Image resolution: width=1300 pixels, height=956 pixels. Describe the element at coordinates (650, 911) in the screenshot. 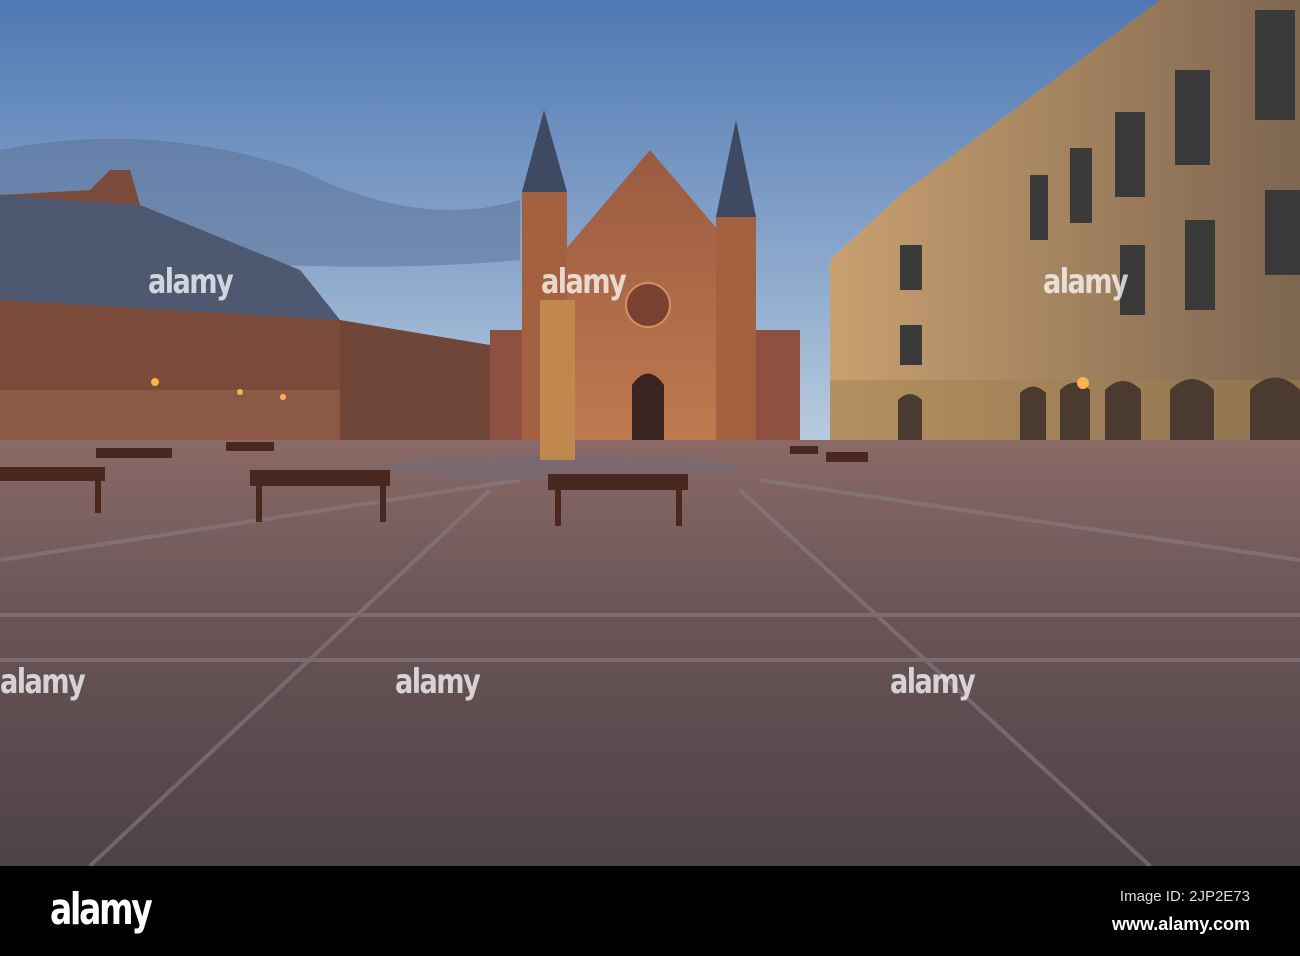

I see `footer-bar: alamy Image ID: 2JP2E73 www.alamy.com` at that location.